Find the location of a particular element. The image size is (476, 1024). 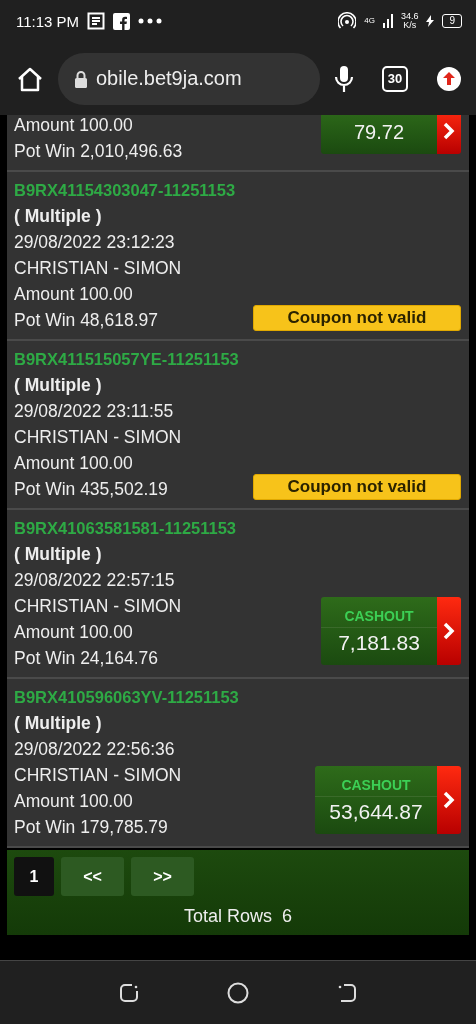

clock: 11:13 PM is located at coordinates (48, 21).